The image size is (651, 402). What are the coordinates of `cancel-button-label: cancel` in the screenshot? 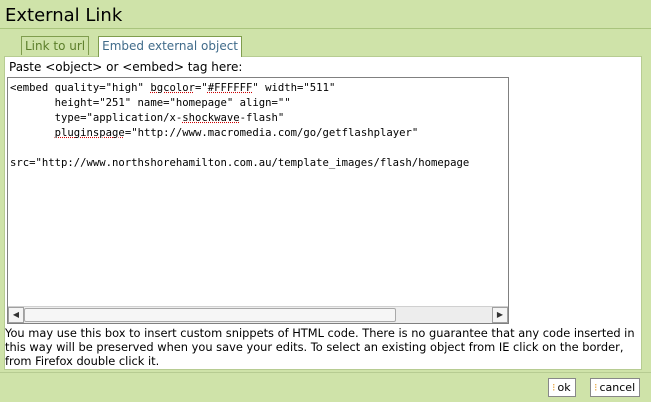 It's located at (617, 387).